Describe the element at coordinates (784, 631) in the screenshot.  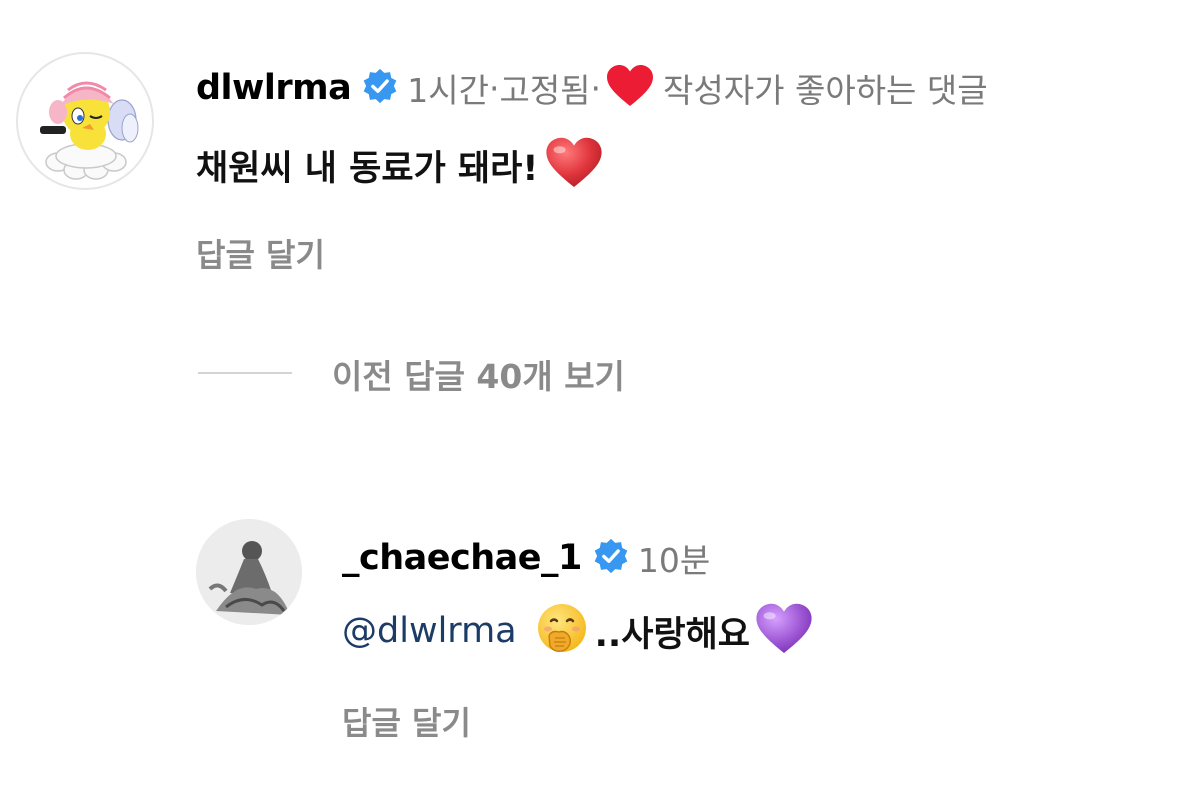
I see `purple-heart-emoji-icon` at that location.